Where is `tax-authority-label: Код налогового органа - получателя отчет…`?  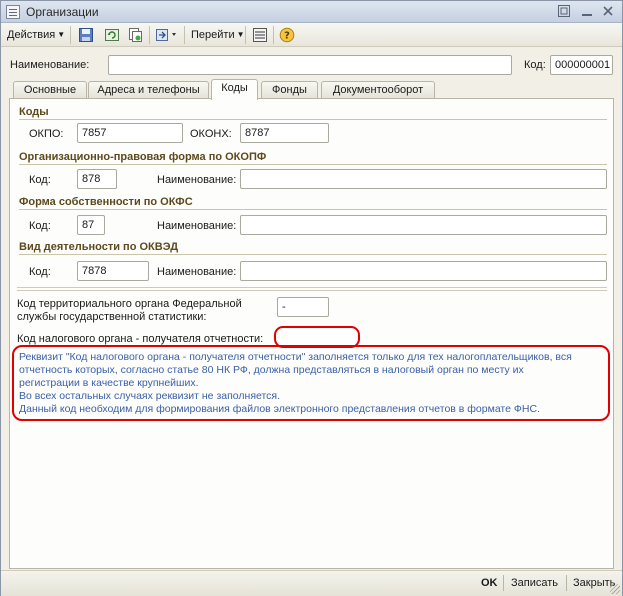
tax-authority-label: Код налогового органа - получателя отчет… is located at coordinates (140, 339).